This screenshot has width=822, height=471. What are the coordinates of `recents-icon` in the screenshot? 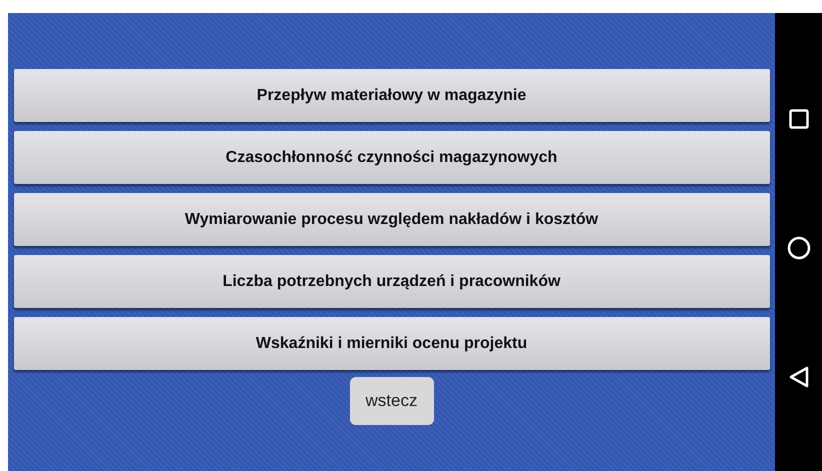 It's located at (798, 119).